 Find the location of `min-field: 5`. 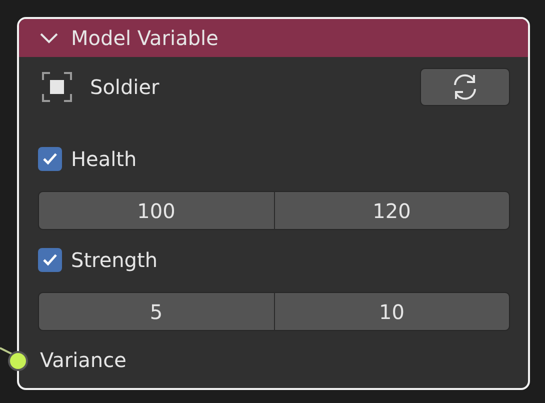

min-field: 5 is located at coordinates (156, 311).